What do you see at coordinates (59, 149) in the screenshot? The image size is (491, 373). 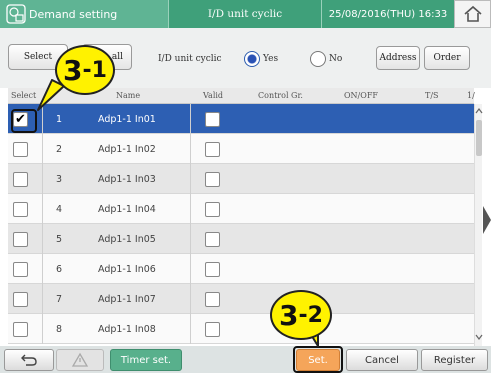 I see `row-number: 2` at bounding box center [59, 149].